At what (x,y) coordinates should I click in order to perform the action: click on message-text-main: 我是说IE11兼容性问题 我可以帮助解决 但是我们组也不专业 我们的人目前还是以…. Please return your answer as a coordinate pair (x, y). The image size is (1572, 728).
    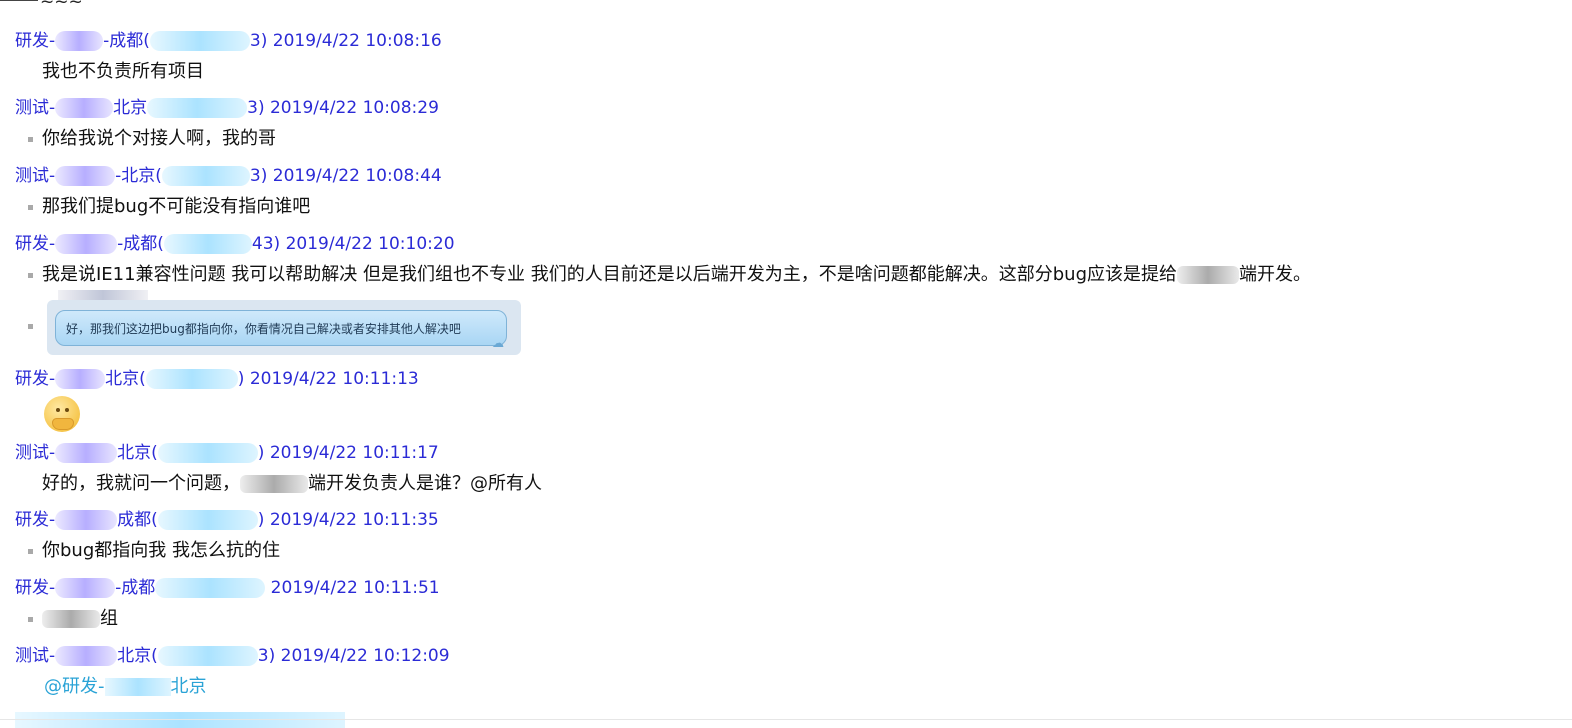
    Looking at the image, I should click on (610, 274).